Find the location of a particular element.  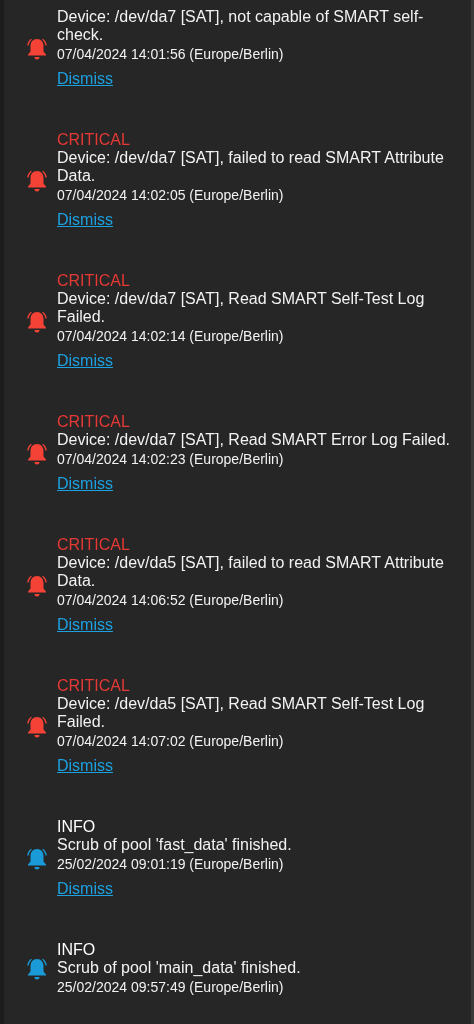

alert-timestamp: 25/02/2024 09:57:49 (Europe/Berlin) is located at coordinates (171, 987).